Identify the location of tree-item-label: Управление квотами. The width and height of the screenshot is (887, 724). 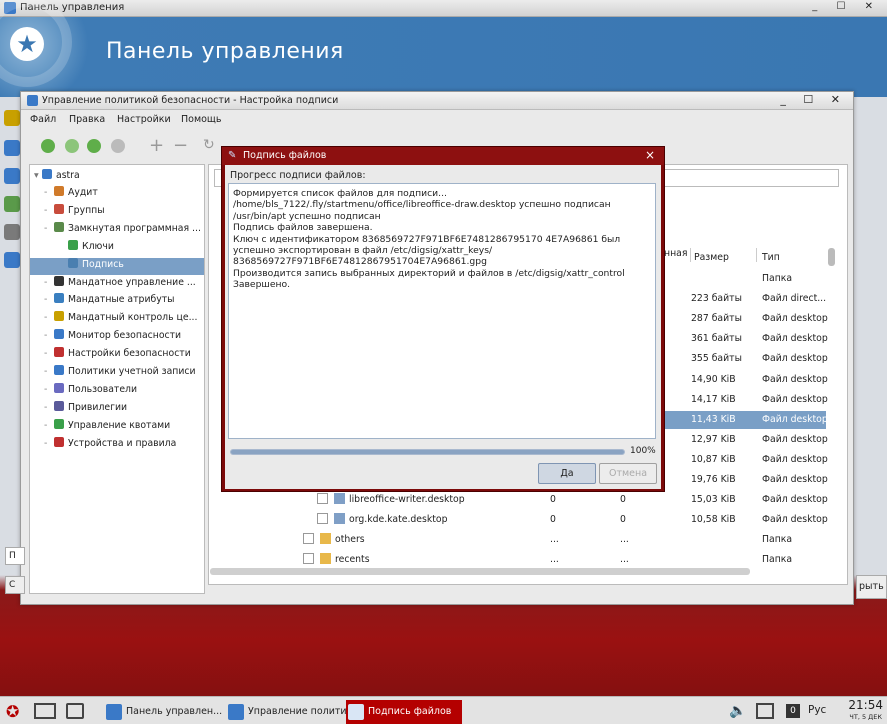
(119, 425).